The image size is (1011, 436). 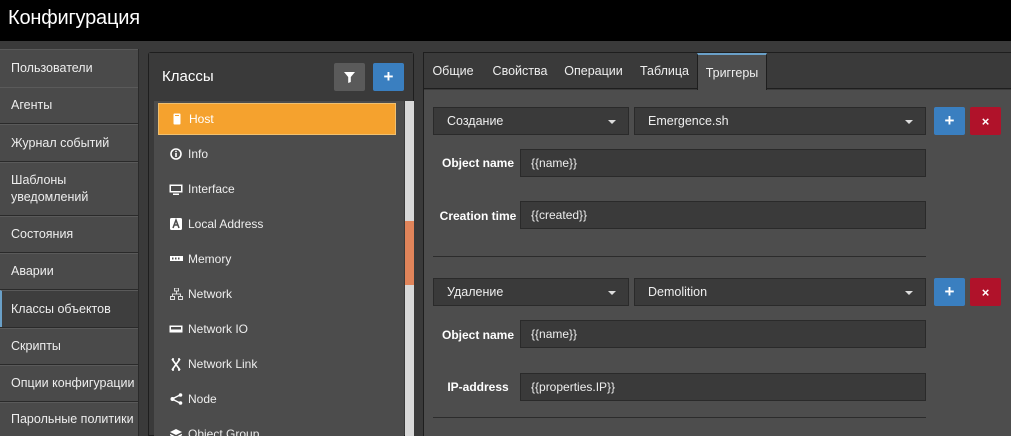 What do you see at coordinates (177, 119) in the screenshot?
I see `server-icon` at bounding box center [177, 119].